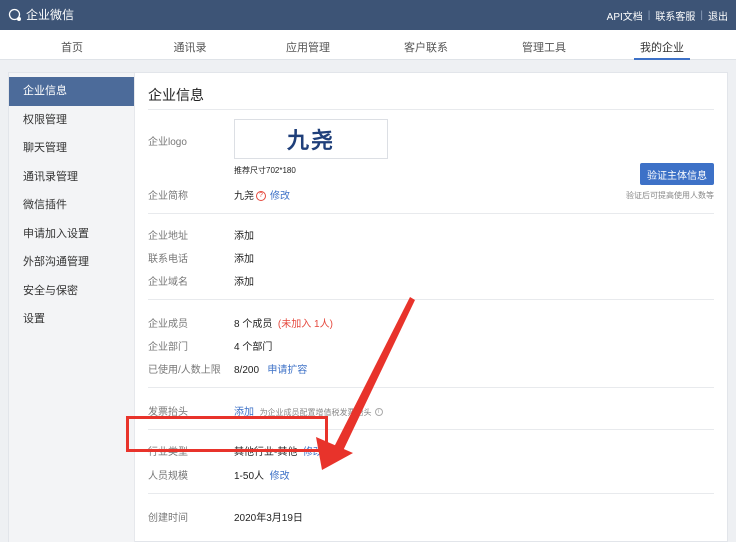 This screenshot has height=542, width=736. Describe the element at coordinates (244, 196) in the screenshot. I see `short-name-value: 九尧` at that location.